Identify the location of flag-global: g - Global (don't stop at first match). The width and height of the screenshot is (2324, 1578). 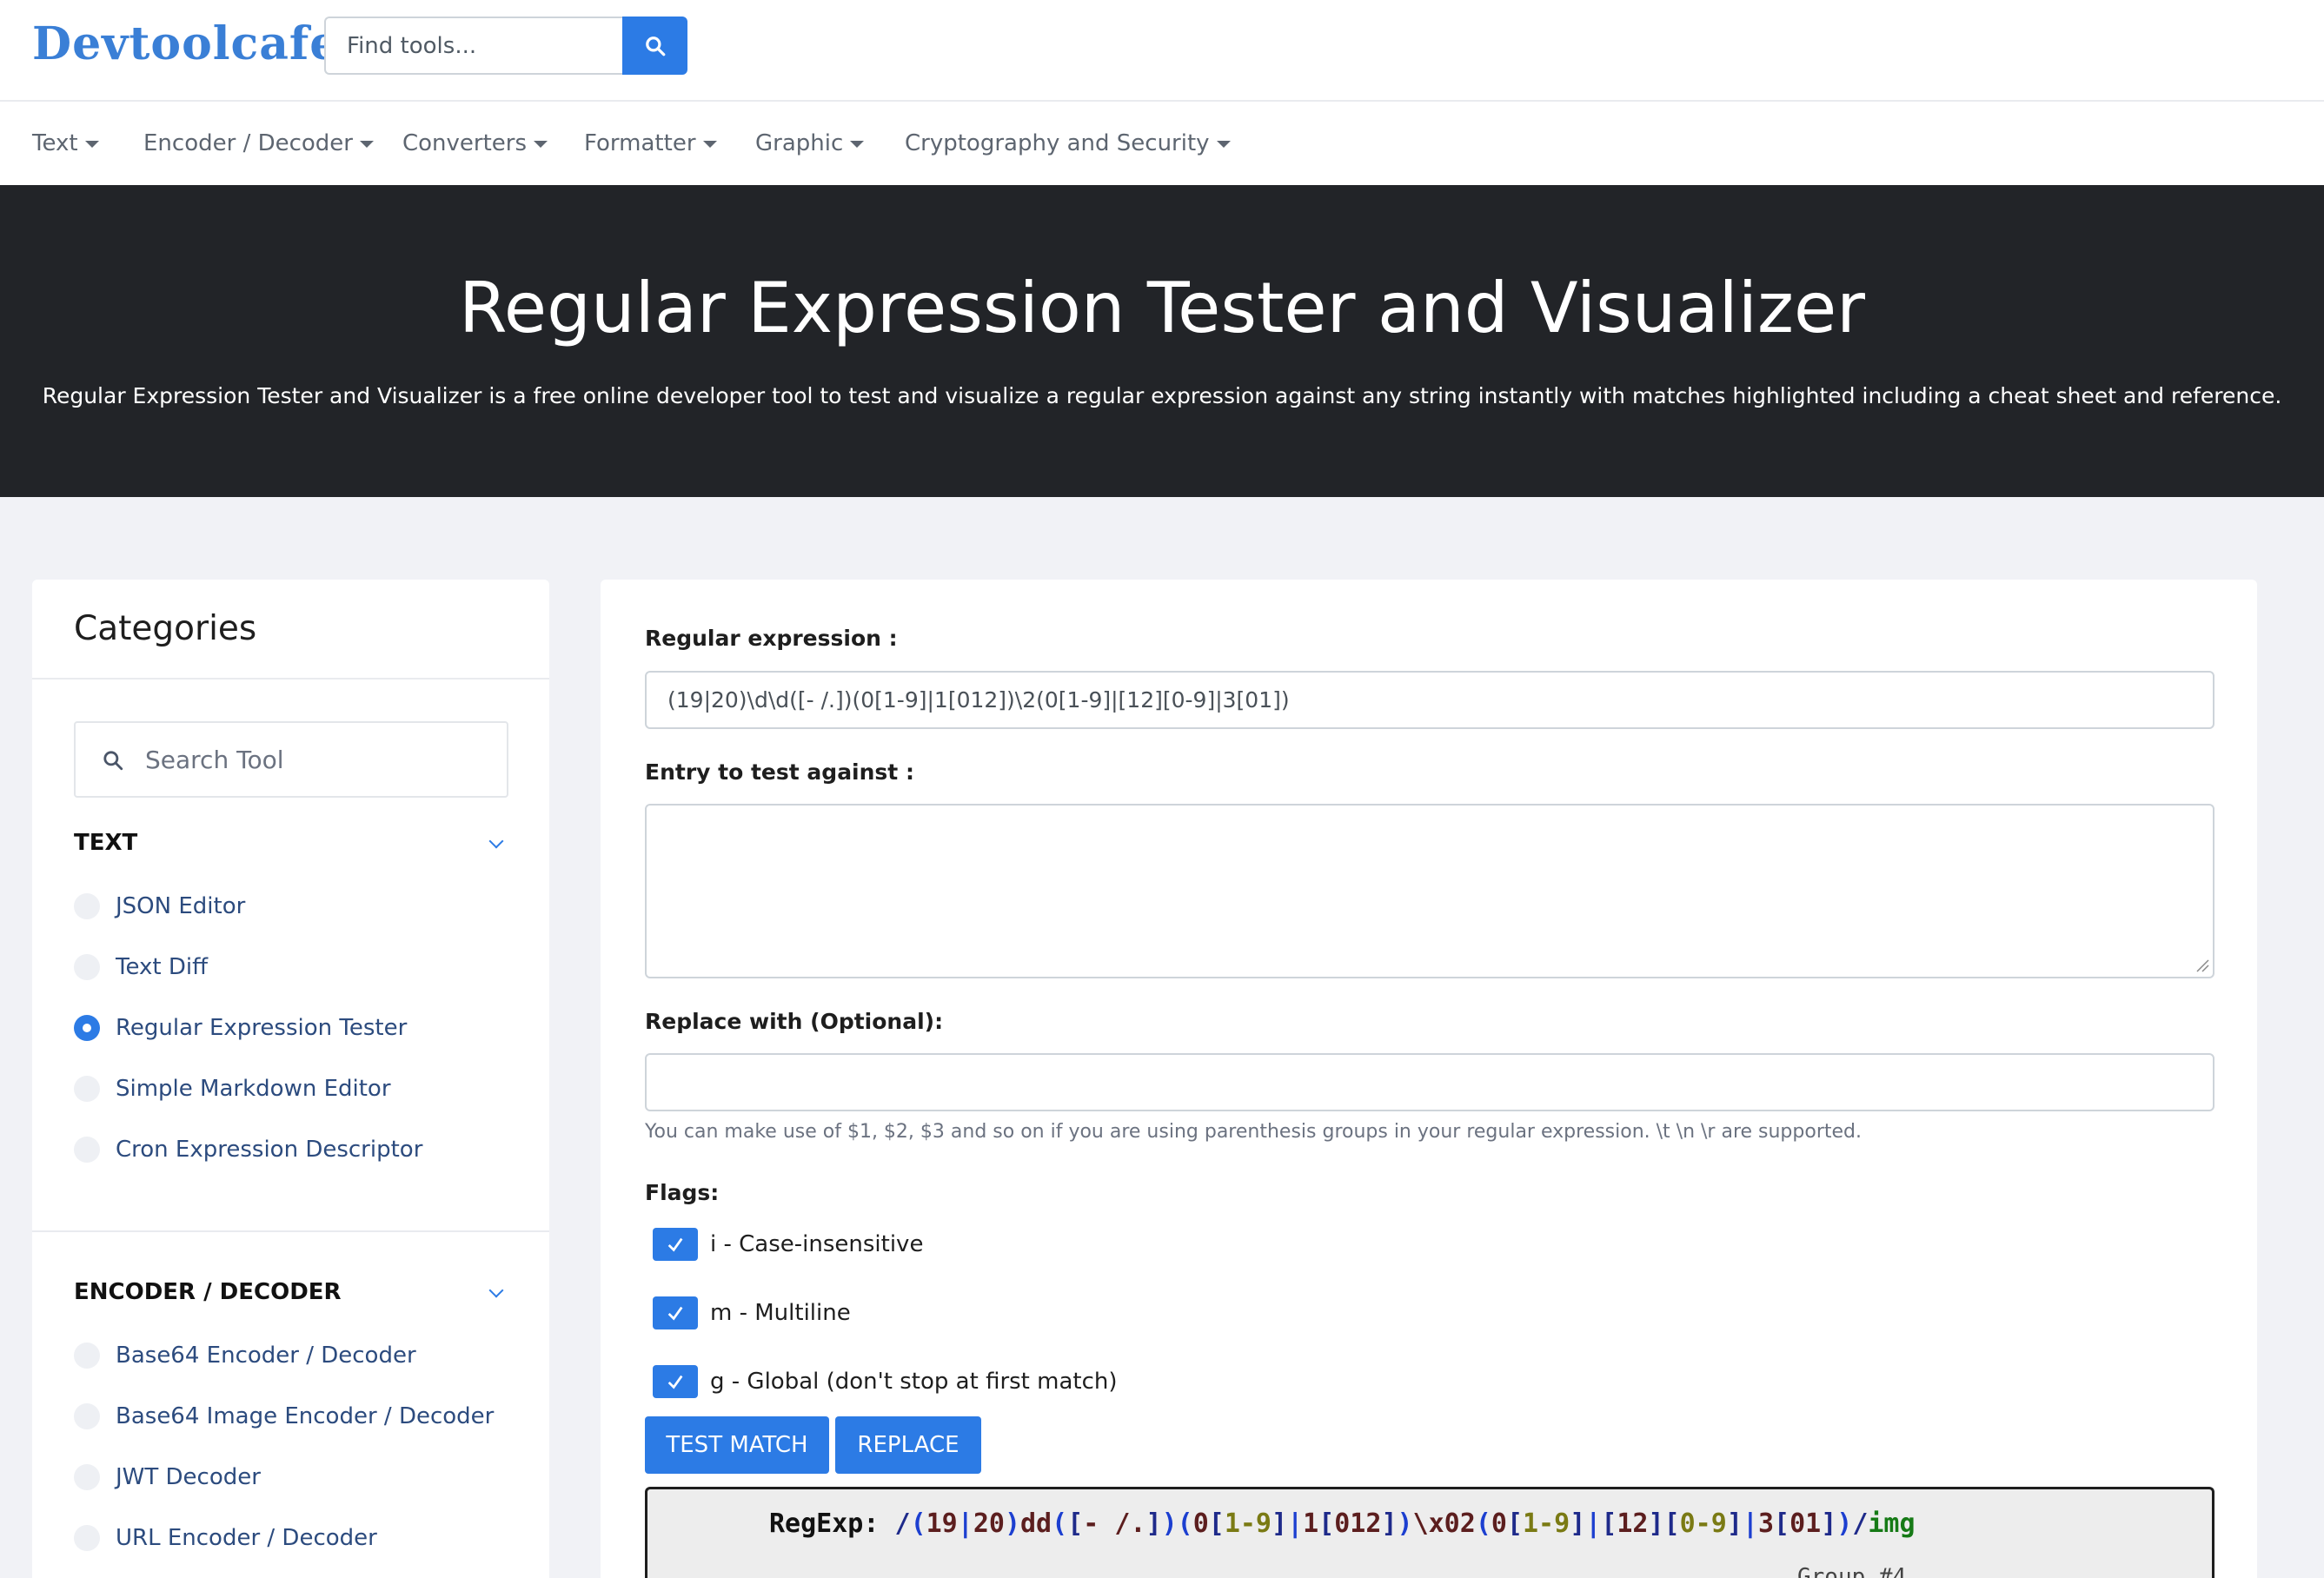
(886, 1381).